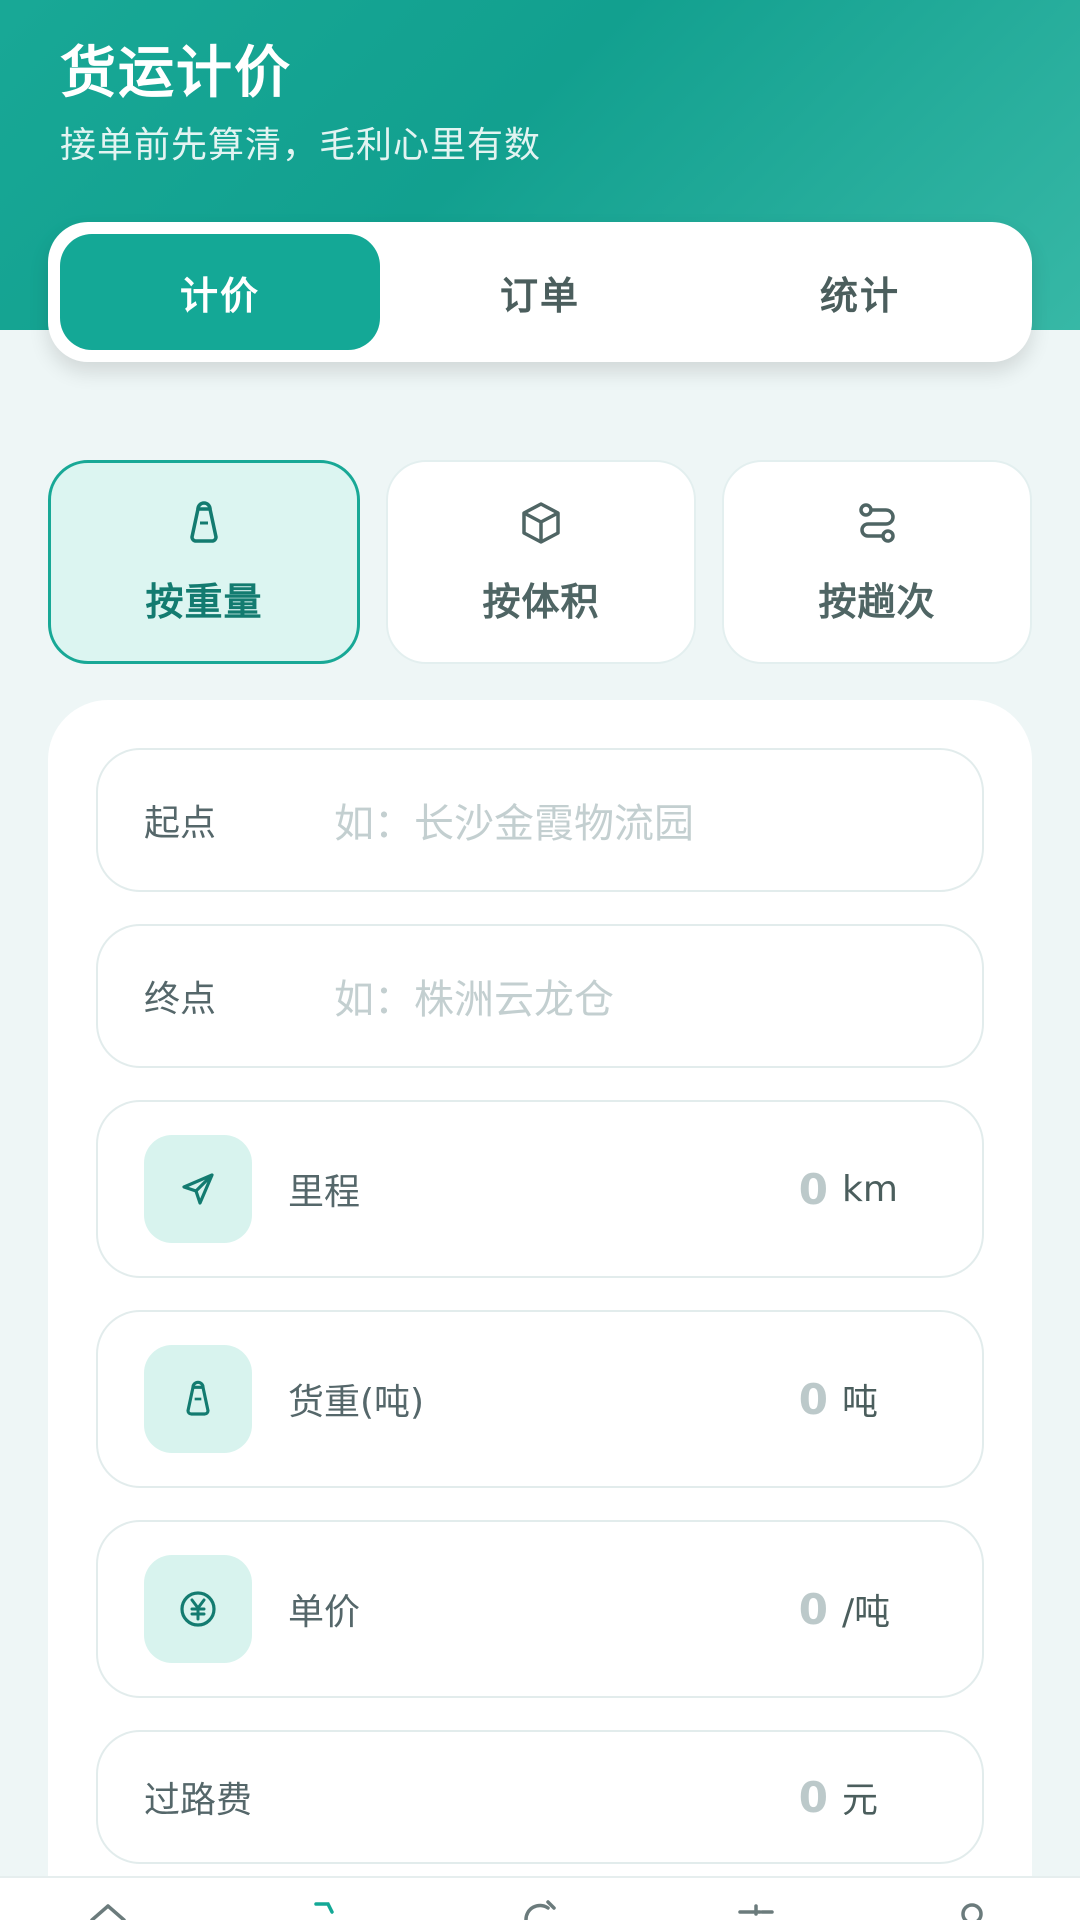 This screenshot has height=1920, width=1080. Describe the element at coordinates (972, 1909) in the screenshot. I see `user-icon` at that location.